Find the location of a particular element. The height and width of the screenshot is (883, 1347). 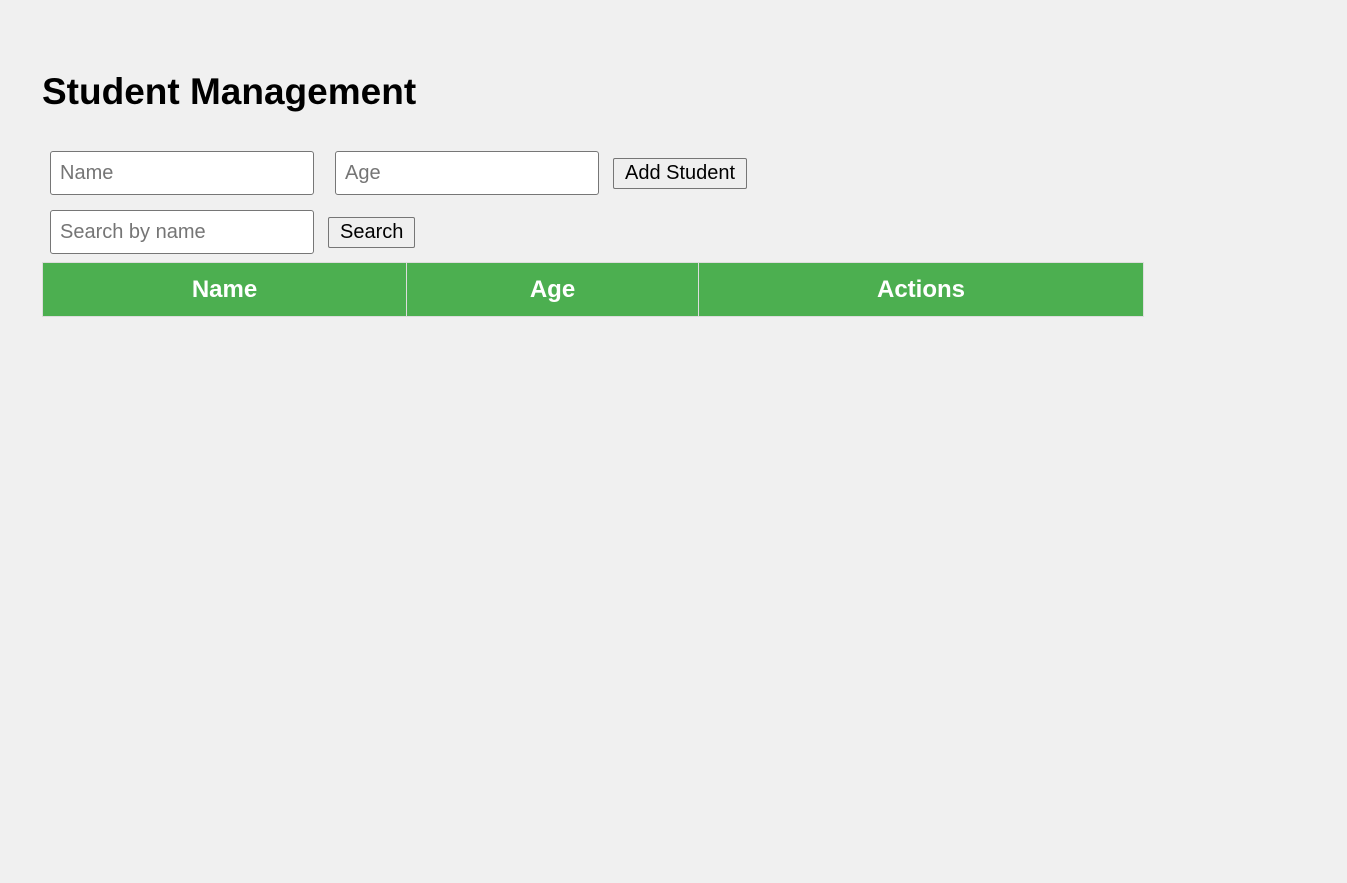

student-table: Name Age Actions is located at coordinates (593, 289).